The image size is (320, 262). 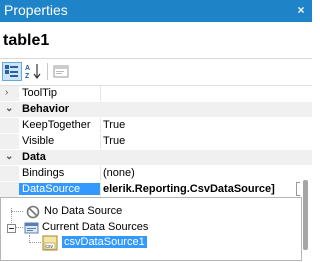 What do you see at coordinates (34, 71) in the screenshot?
I see `alphabetical-icon: A Z` at bounding box center [34, 71].